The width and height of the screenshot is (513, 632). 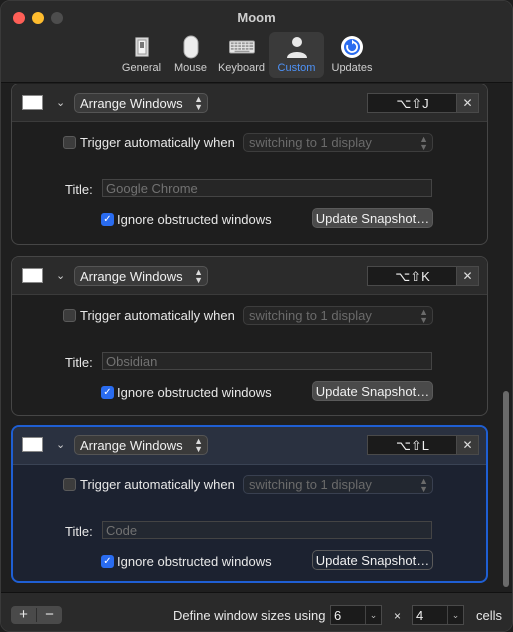 I want to click on title-field: Google Chrome, so click(x=267, y=188).